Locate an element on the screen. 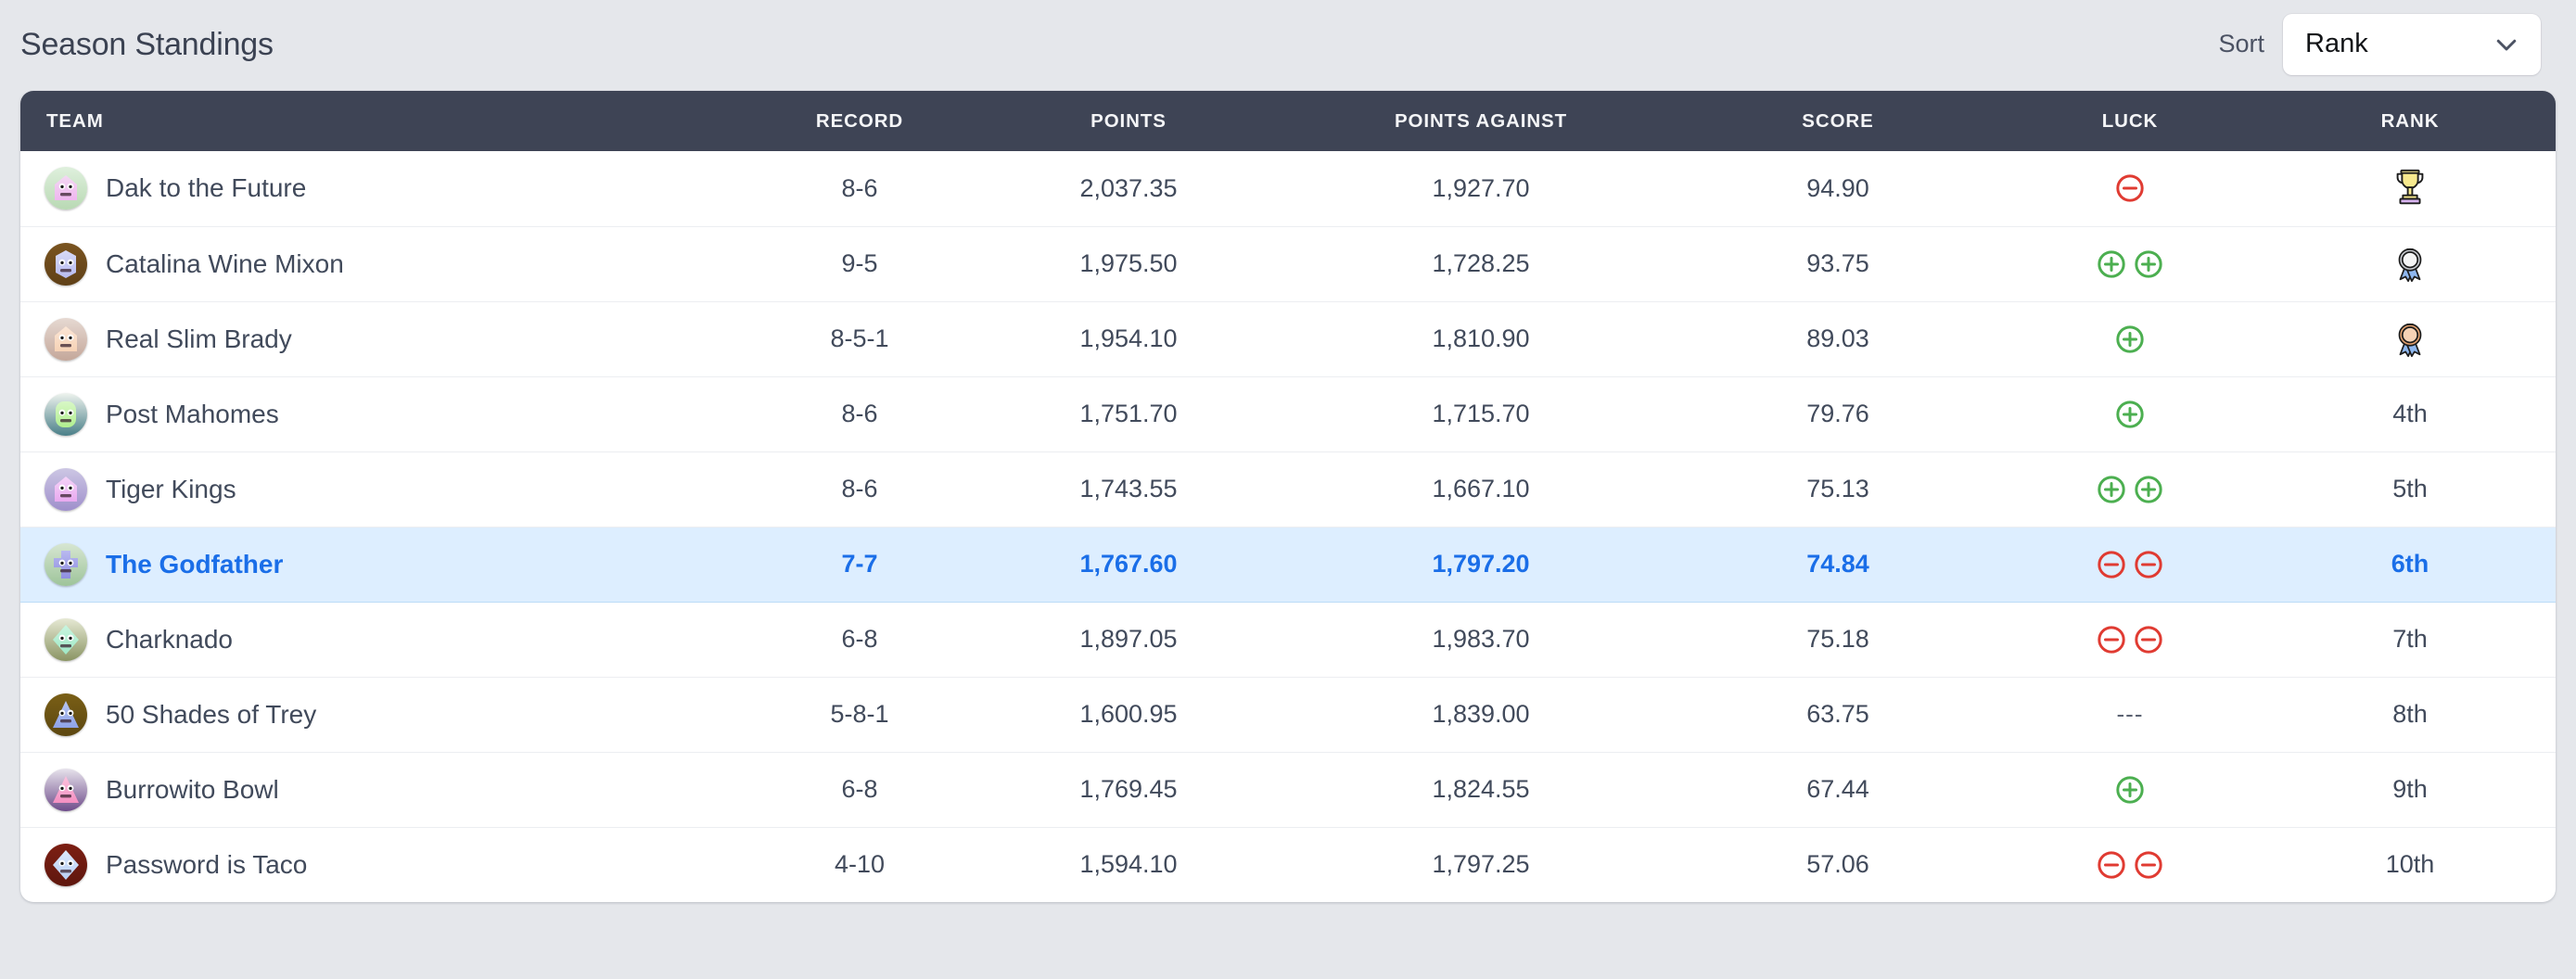  sort-label: Sort is located at coordinates (2241, 43).